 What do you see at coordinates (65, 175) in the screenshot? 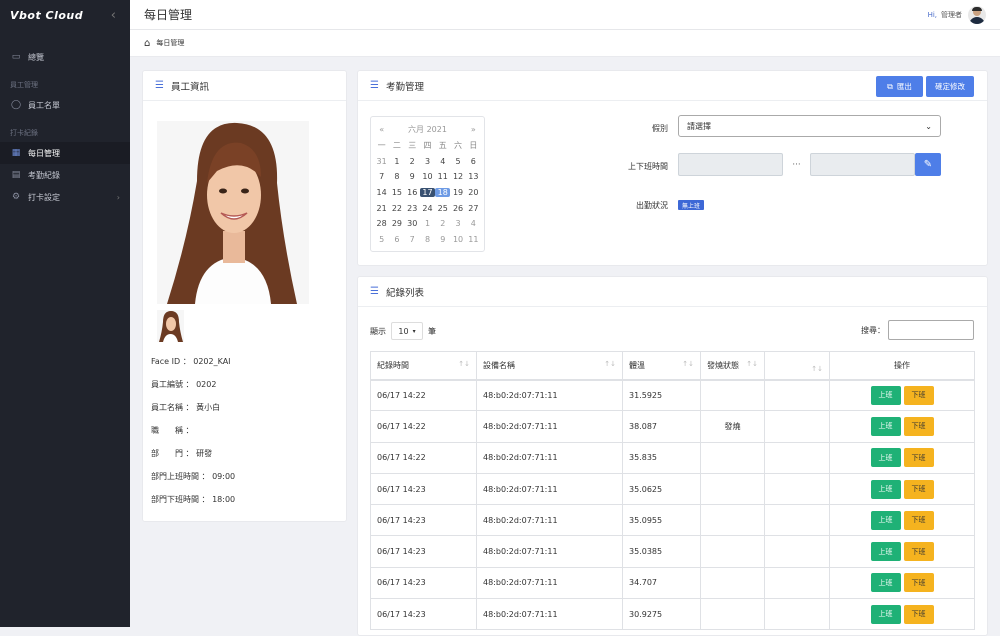
I see `sidebar-item-attendance-records: ▤ 考勤紀錄` at bounding box center [65, 175].